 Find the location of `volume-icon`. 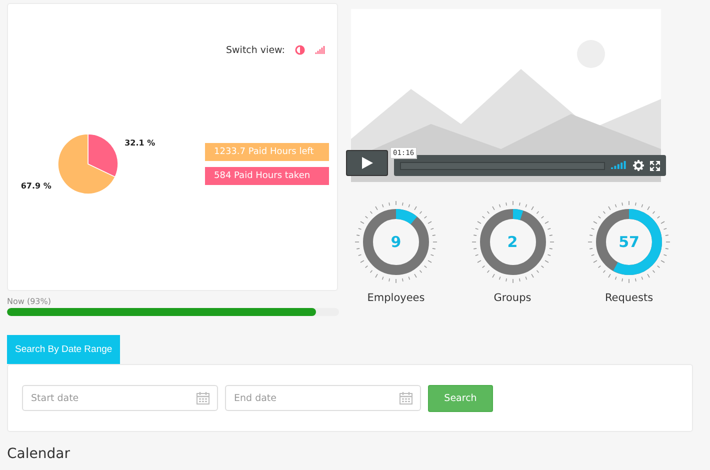

volume-icon is located at coordinates (619, 165).